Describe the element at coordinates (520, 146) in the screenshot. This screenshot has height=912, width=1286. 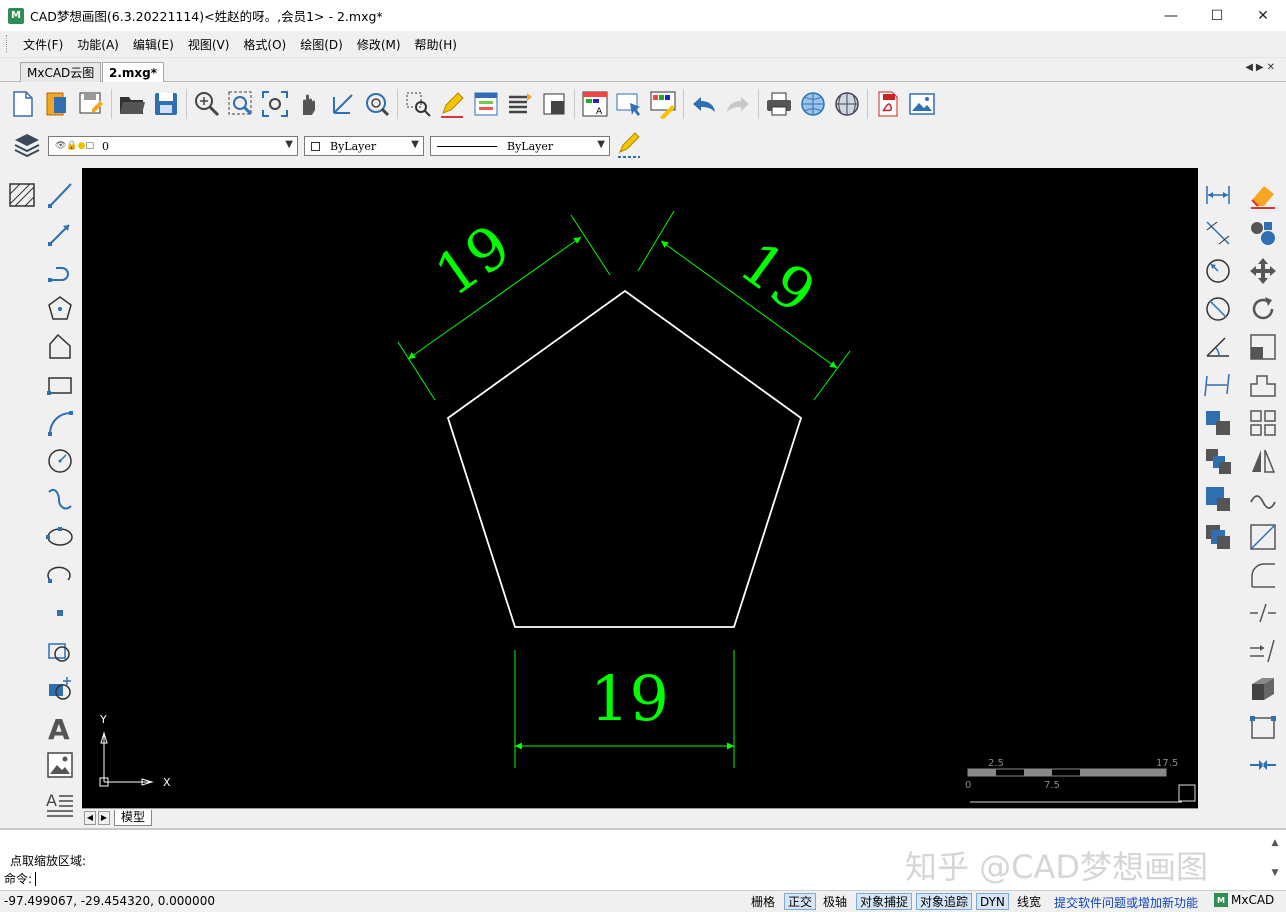
I see `linetype-combo: ByLayer ▼` at that location.